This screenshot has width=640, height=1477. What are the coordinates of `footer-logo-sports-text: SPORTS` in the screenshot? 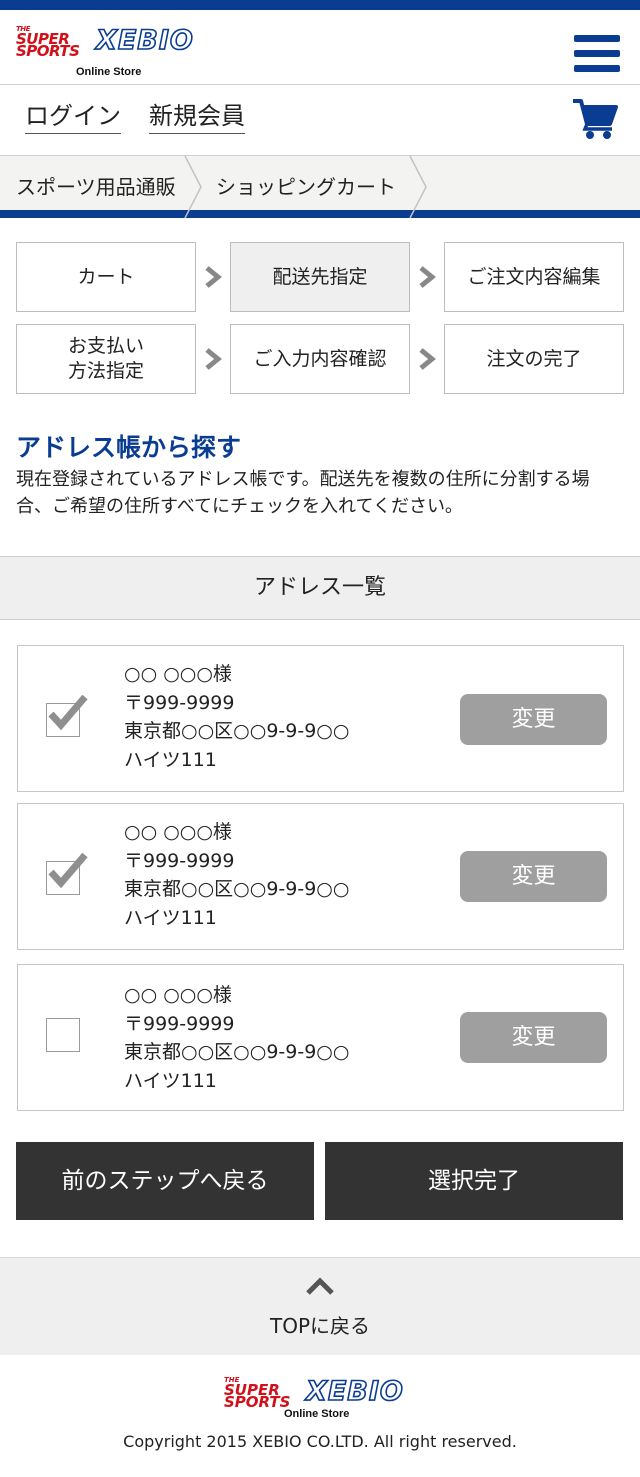 It's located at (257, 1402).